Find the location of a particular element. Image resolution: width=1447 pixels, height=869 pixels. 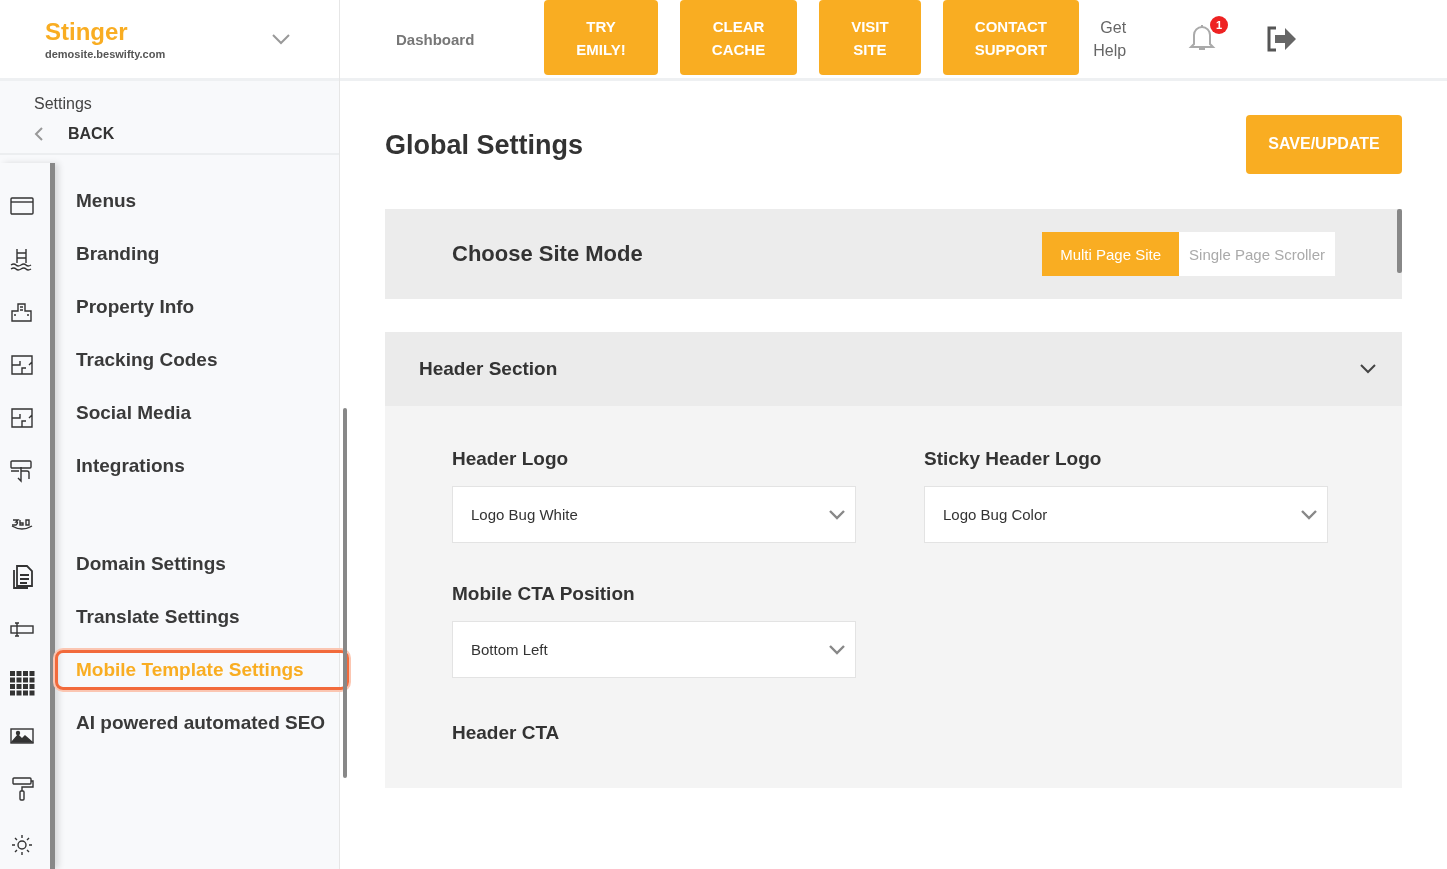

back-link: BACK is located at coordinates (91, 134).